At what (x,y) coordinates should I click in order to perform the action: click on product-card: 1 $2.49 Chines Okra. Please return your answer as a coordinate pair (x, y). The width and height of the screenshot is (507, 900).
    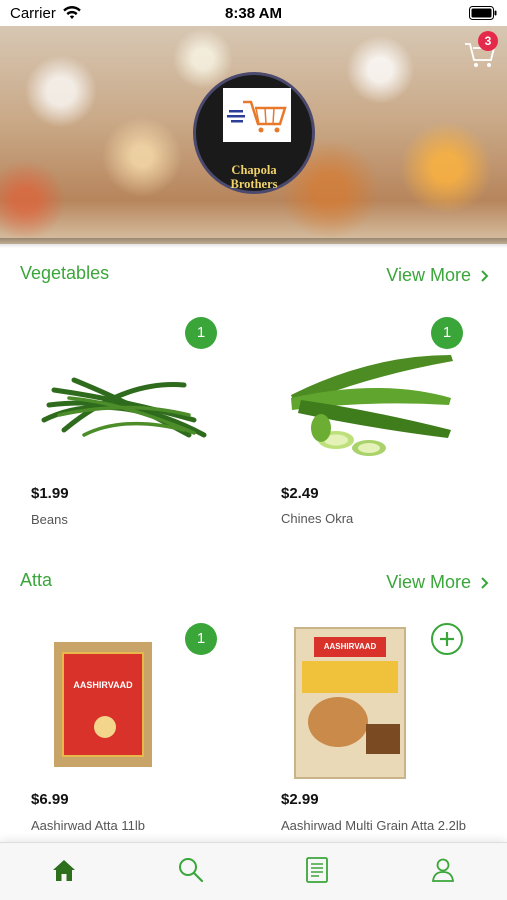
    Looking at the image, I should click on (383, 425).